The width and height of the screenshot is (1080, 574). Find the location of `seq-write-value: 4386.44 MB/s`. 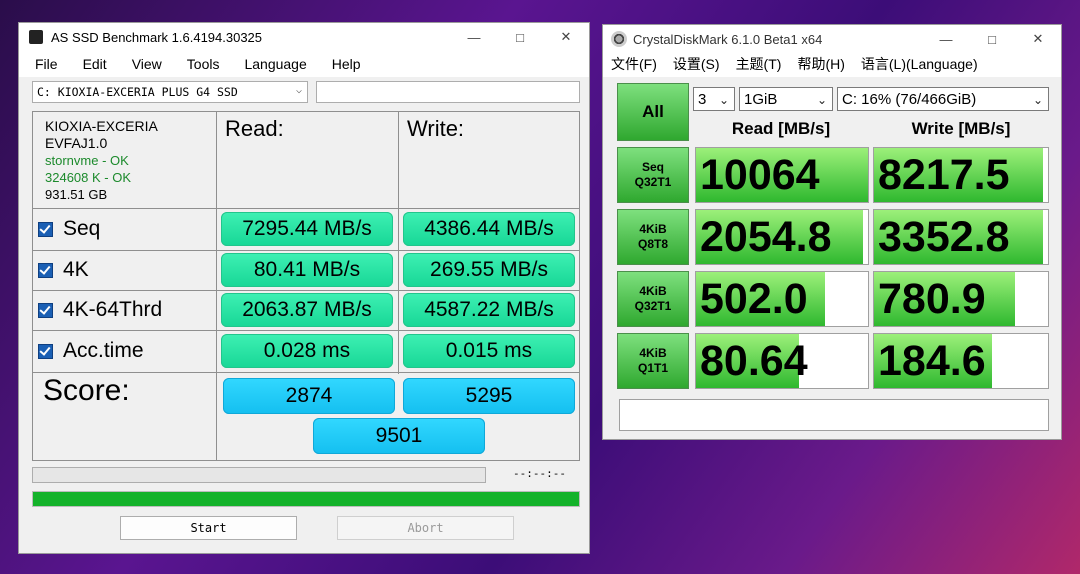

seq-write-value: 4386.44 MB/s is located at coordinates (489, 229).